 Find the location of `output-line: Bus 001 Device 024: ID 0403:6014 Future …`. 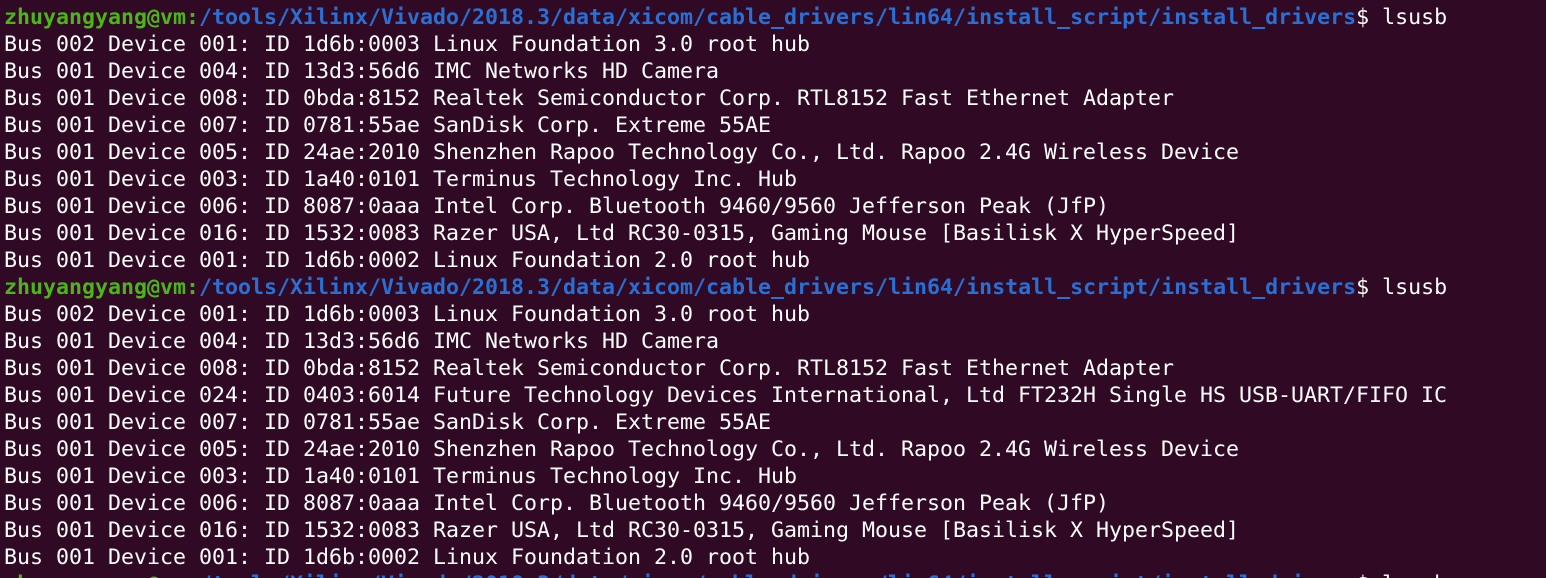

output-line: Bus 001 Device 024: ID 0403:6014 Future … is located at coordinates (725, 395).